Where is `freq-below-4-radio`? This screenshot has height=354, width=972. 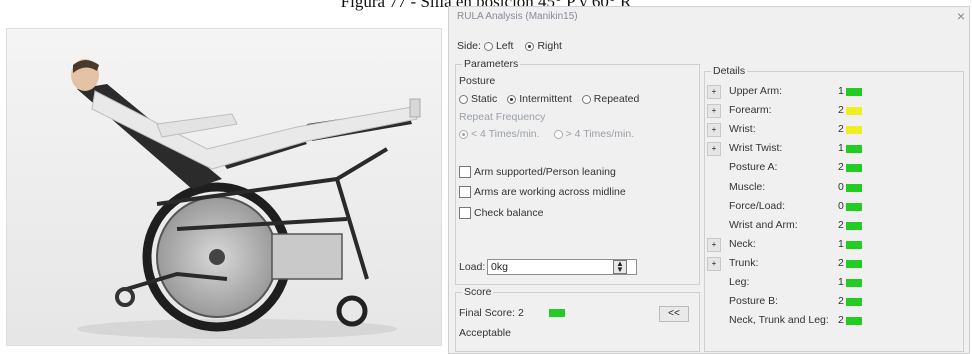
freq-below-4-radio is located at coordinates (463, 134).